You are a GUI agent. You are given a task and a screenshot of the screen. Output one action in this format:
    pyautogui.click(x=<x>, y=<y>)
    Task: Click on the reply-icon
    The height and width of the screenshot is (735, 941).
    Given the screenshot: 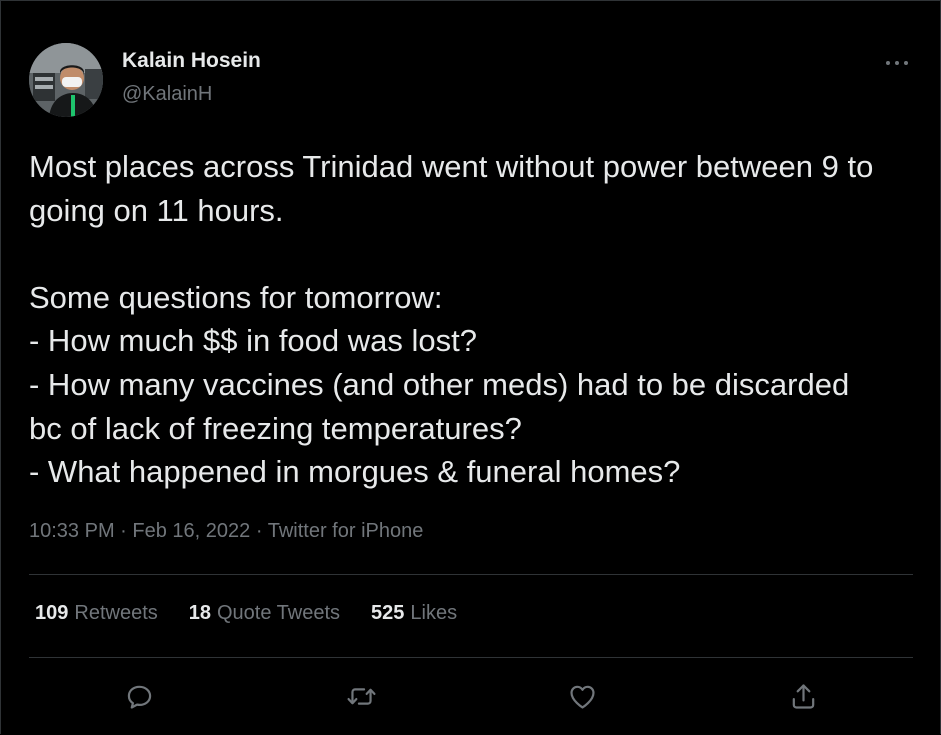 What is the action you would take?
    pyautogui.click(x=139, y=697)
    